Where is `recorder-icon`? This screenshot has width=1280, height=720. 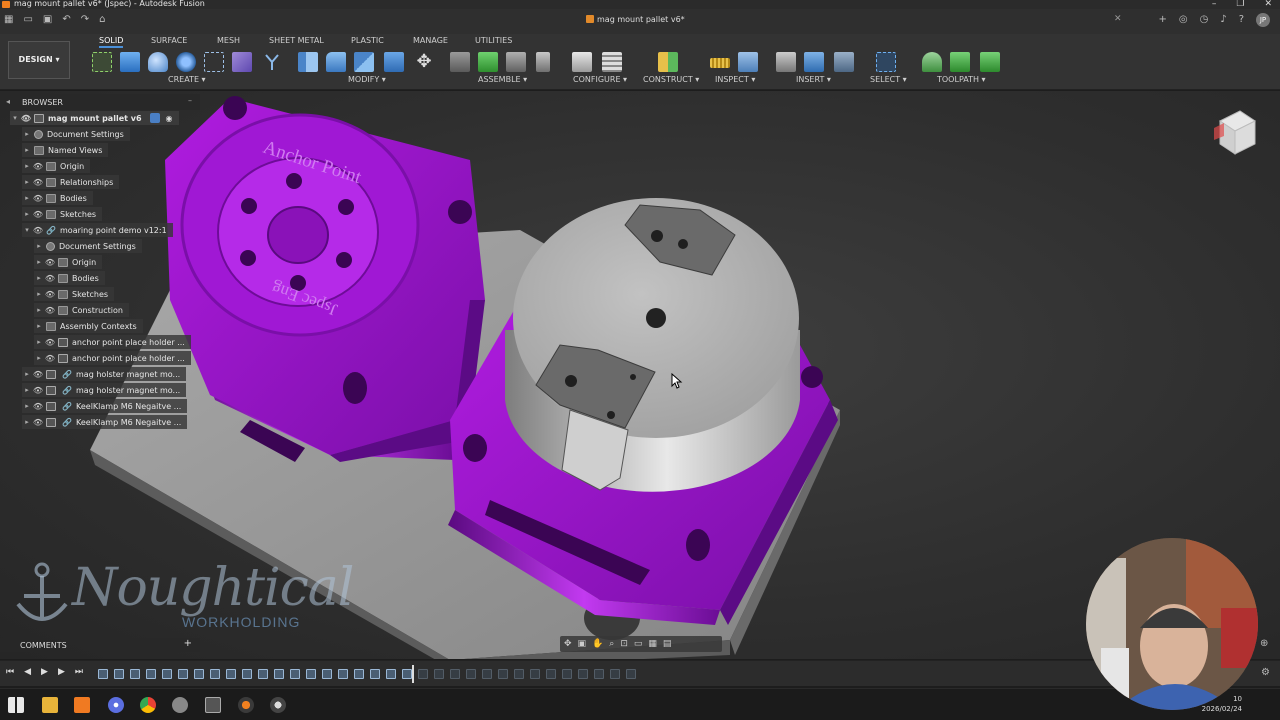
recorder-icon is located at coordinates (278, 705).